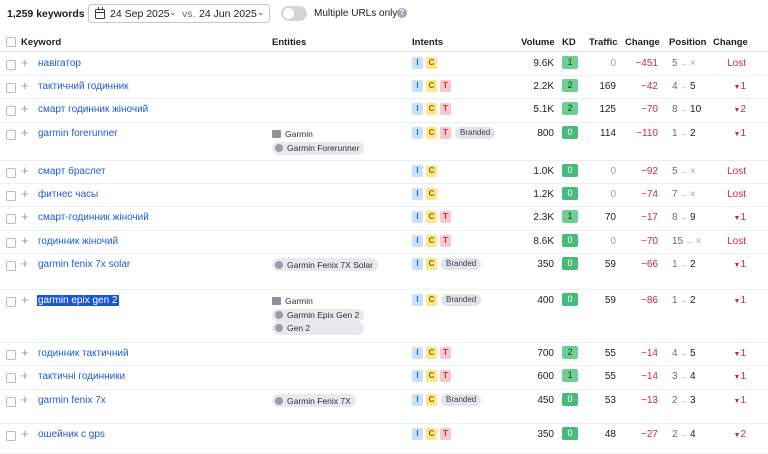 The height and width of the screenshot is (454, 768). Describe the element at coordinates (461, 264) in the screenshot. I see `branded-badge: Branded` at that location.